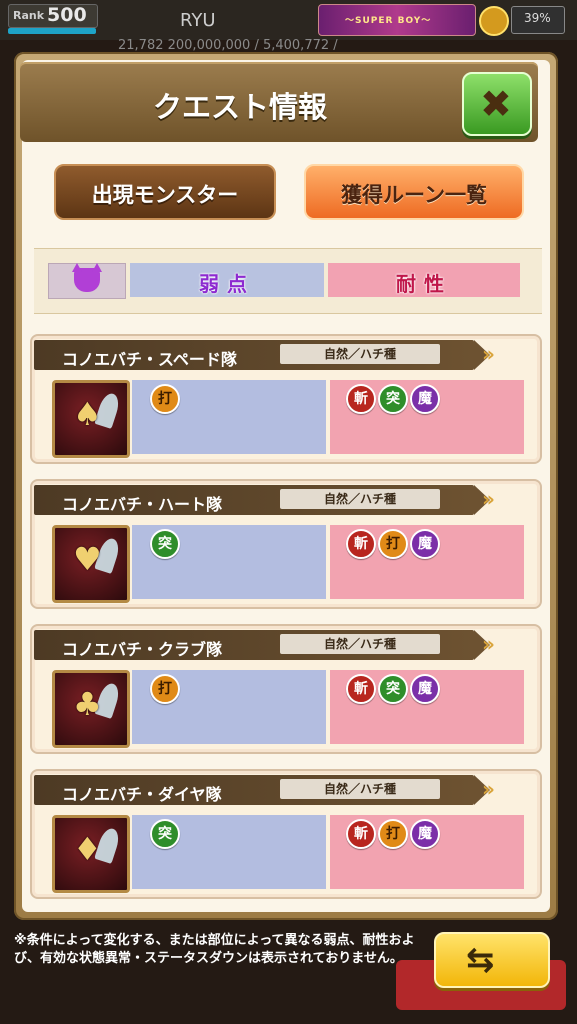 The width and height of the screenshot is (577, 1024). I want to click on legend-resist-label: 耐性, so click(424, 284).